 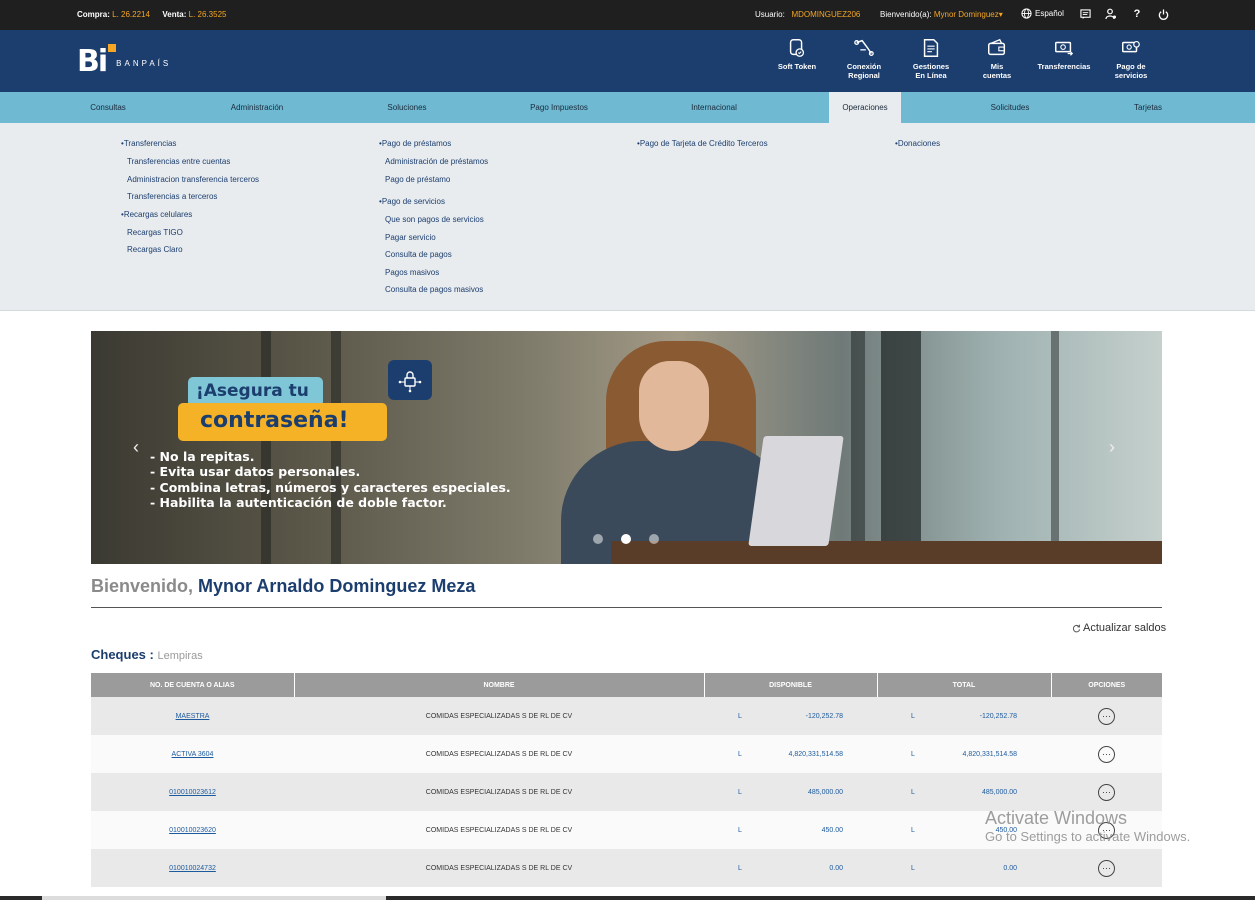 I want to click on dropdown-link: Consulta de pagos, so click(x=433, y=259).